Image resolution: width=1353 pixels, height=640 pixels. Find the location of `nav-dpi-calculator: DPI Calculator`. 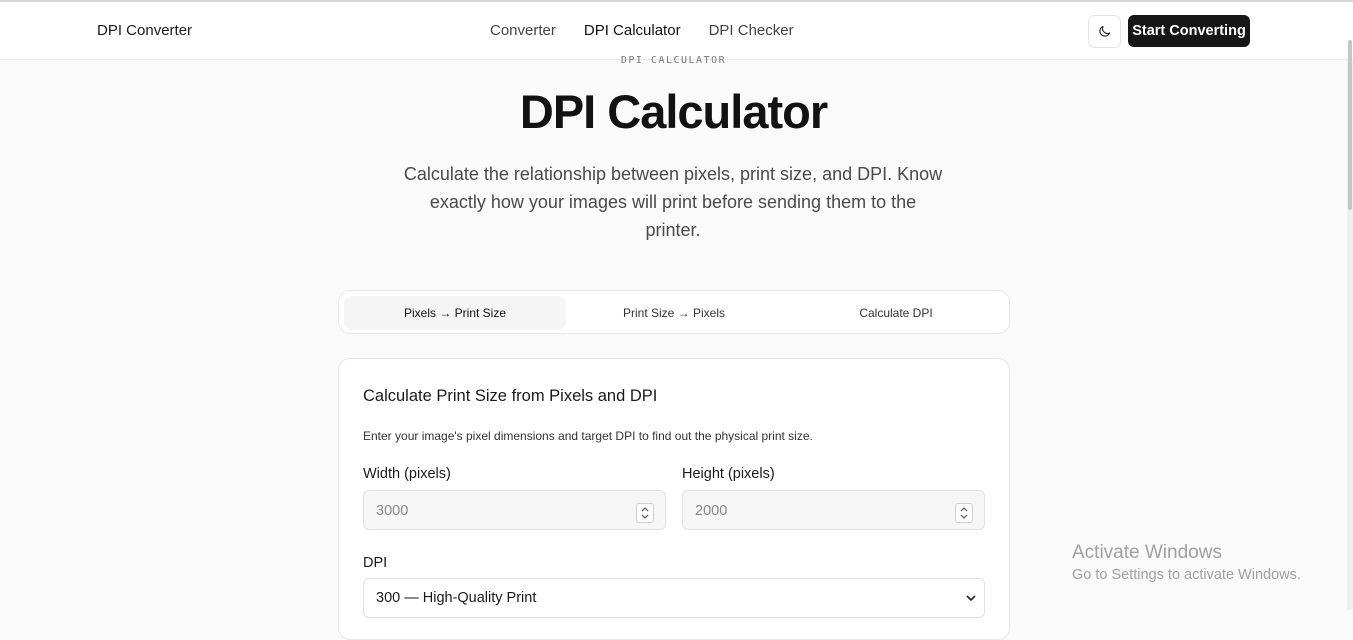

nav-dpi-calculator: DPI Calculator is located at coordinates (632, 30).